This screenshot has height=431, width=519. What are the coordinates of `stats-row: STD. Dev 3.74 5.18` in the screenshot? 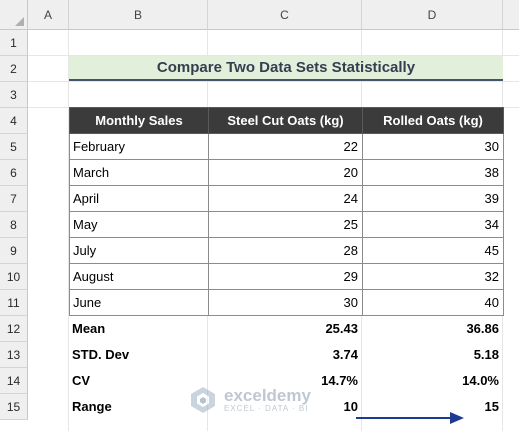 It's located at (286, 354).